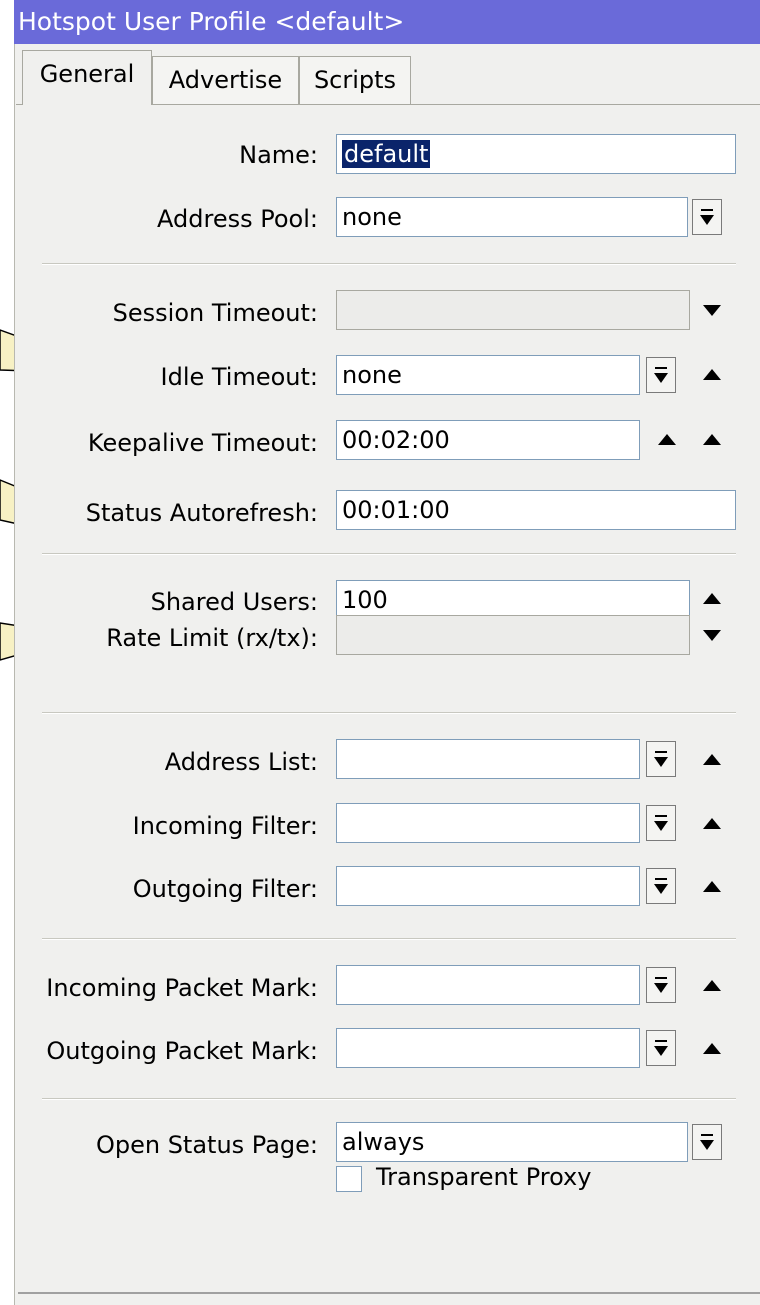 The width and height of the screenshot is (760, 1305). What do you see at coordinates (661, 886) in the screenshot?
I see `outgoing-filter-dropdown-icon` at bounding box center [661, 886].